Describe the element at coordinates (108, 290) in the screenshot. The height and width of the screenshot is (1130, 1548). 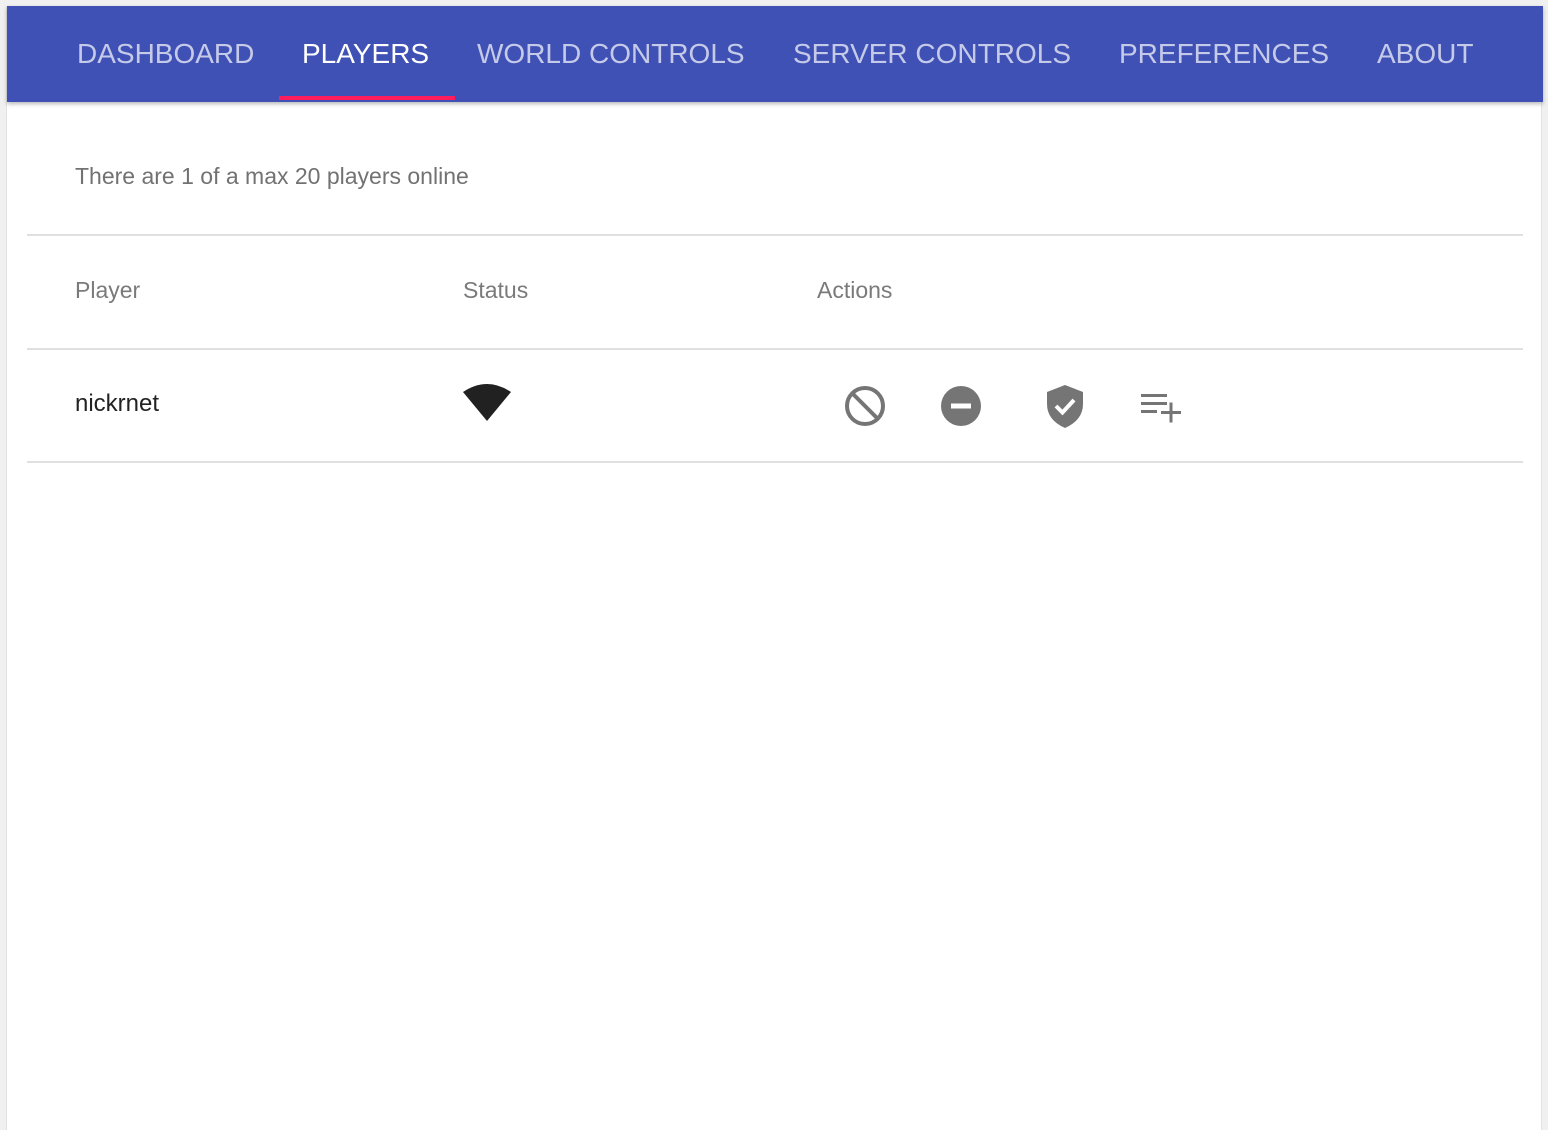
I see `column-header-player: Player` at that location.